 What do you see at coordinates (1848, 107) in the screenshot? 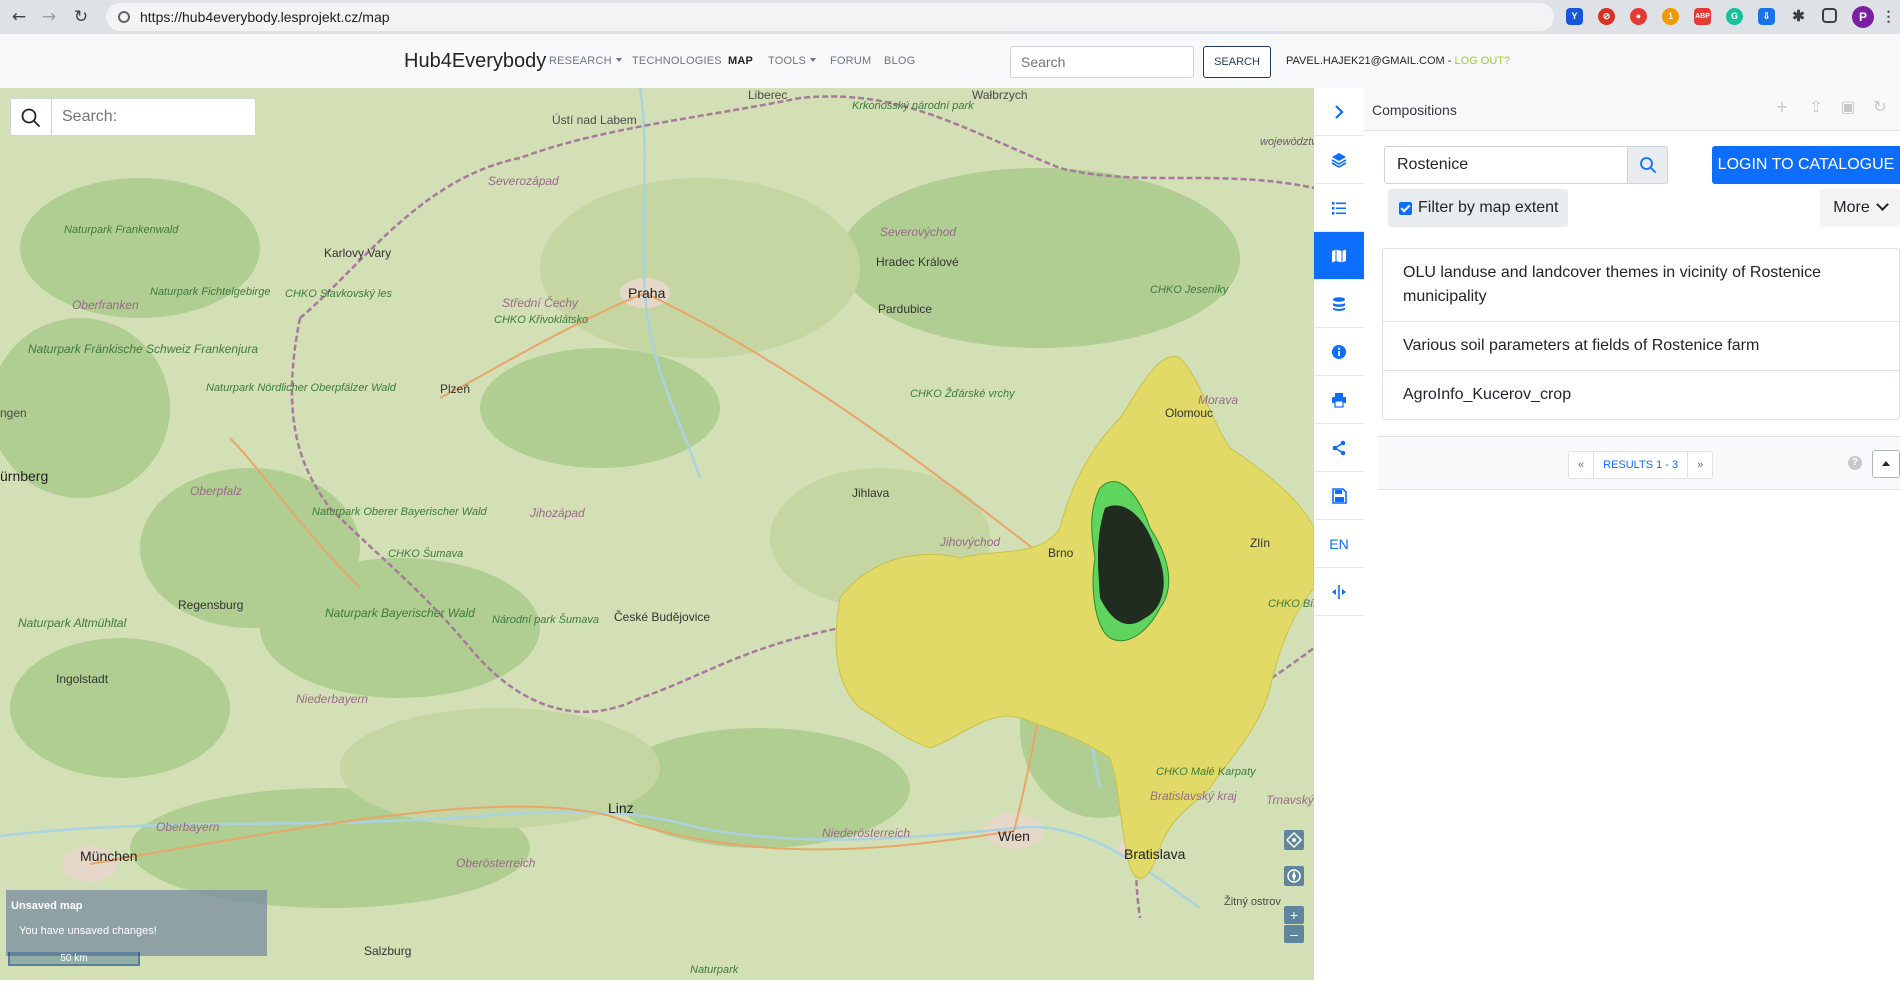
I see `save-icon: ▣` at bounding box center [1848, 107].